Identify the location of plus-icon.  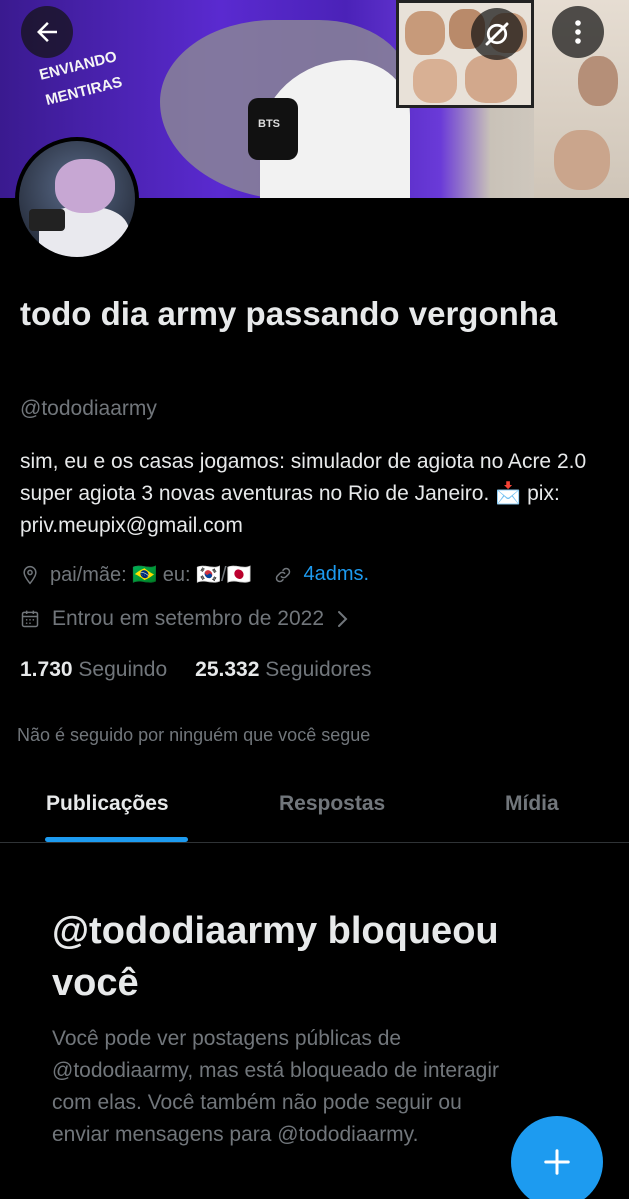
(557, 1162).